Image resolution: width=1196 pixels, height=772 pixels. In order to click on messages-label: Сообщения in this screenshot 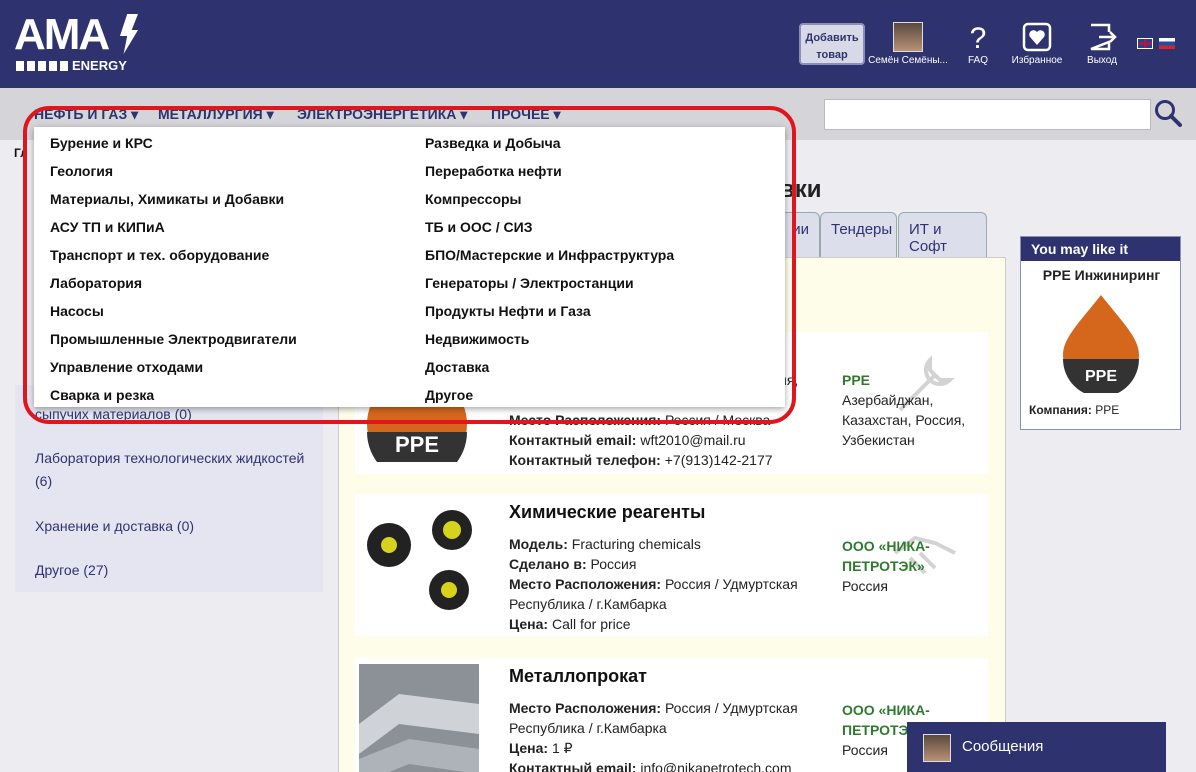, I will do `click(1003, 746)`.